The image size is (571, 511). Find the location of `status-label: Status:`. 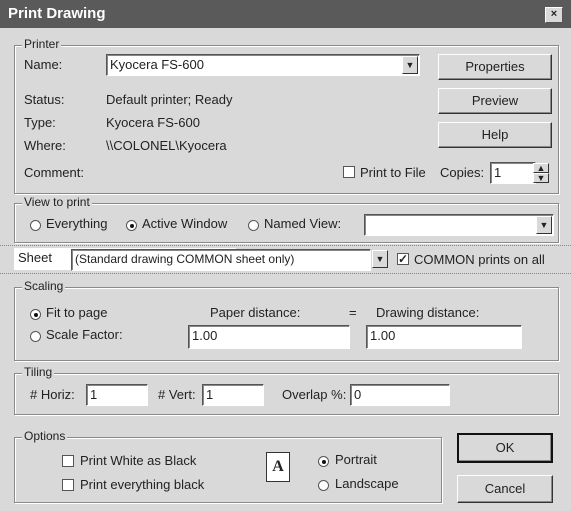

status-label: Status: is located at coordinates (44, 99).